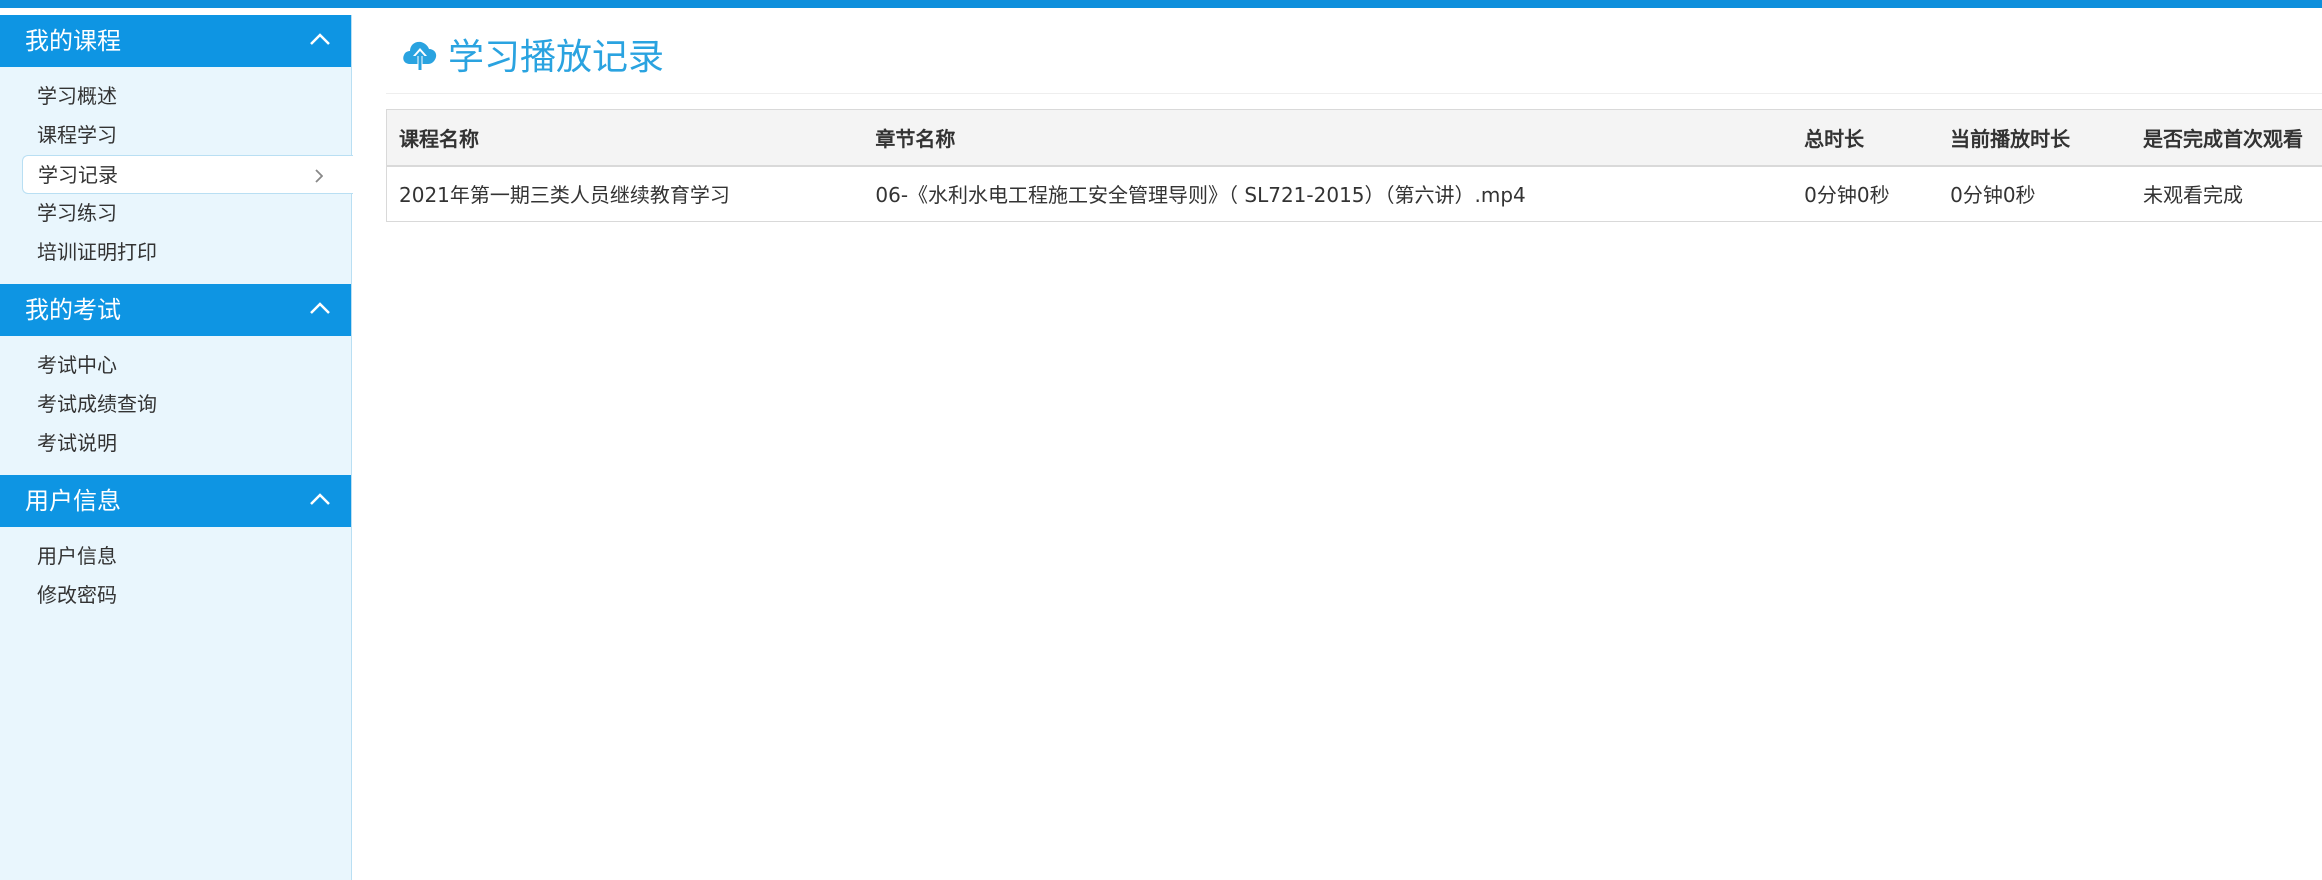 This screenshot has height=880, width=2322. What do you see at coordinates (77, 135) in the screenshot?
I see `nav-item-label: 课程学习` at bounding box center [77, 135].